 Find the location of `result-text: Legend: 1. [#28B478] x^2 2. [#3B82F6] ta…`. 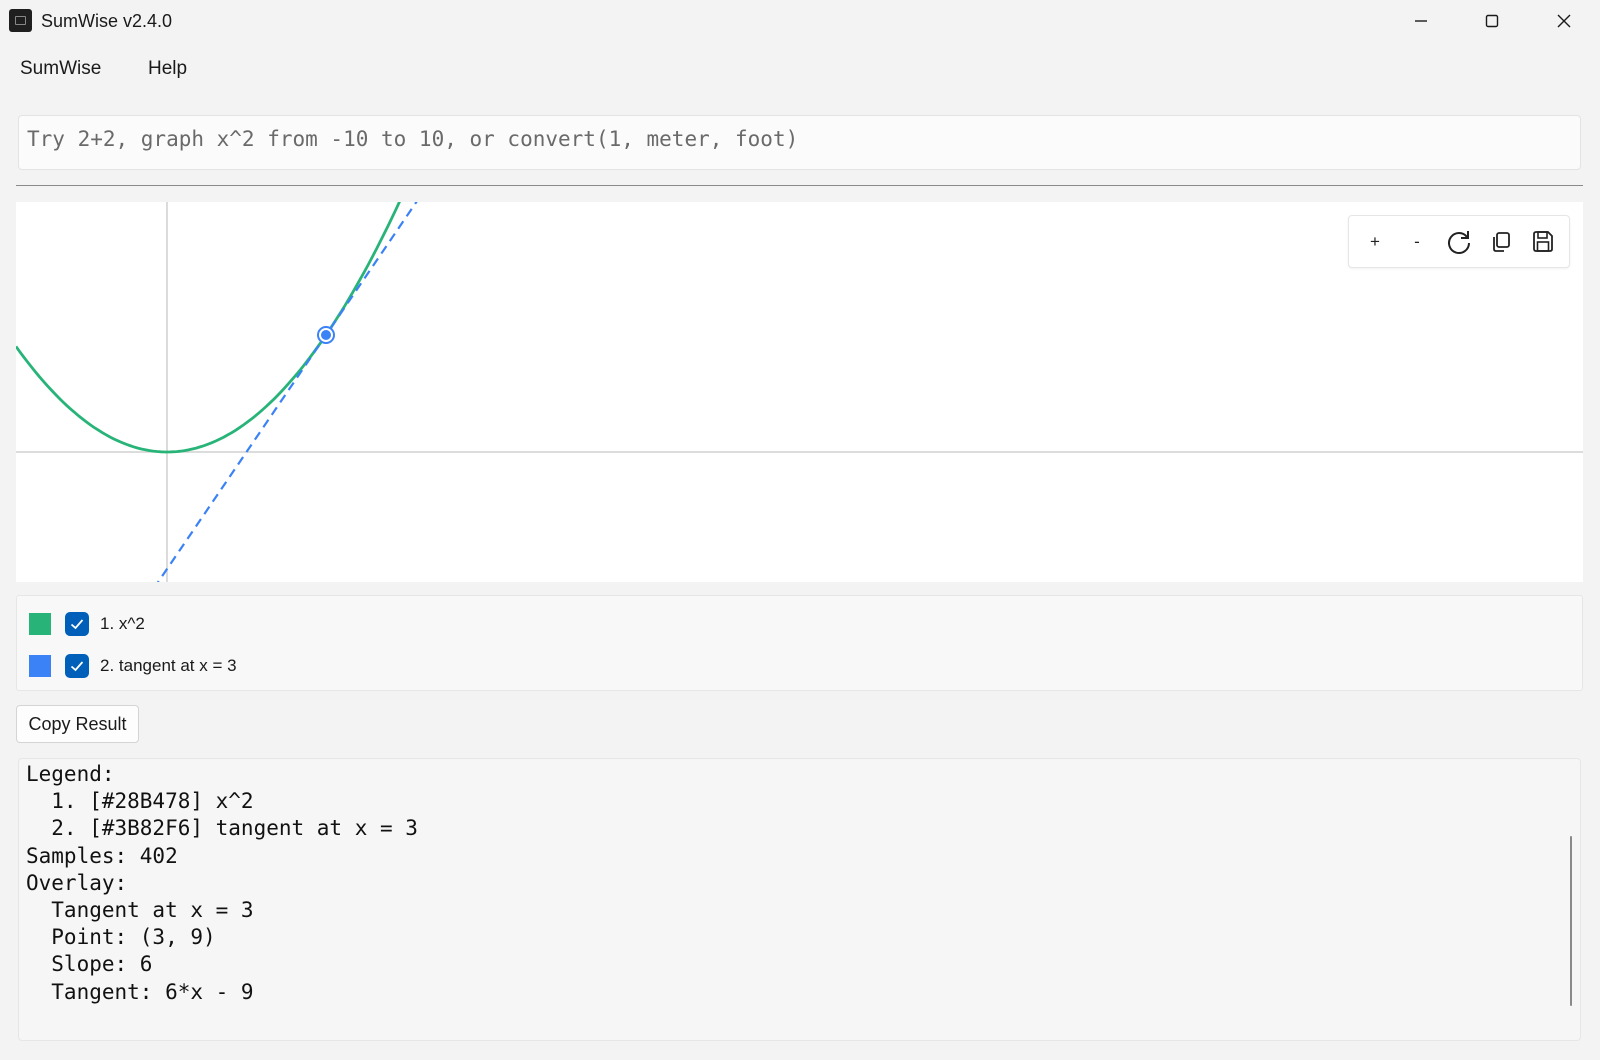

result-text: Legend: 1. [#28B478] x^2 2. [#3B82F6] ta… is located at coordinates (222, 883).